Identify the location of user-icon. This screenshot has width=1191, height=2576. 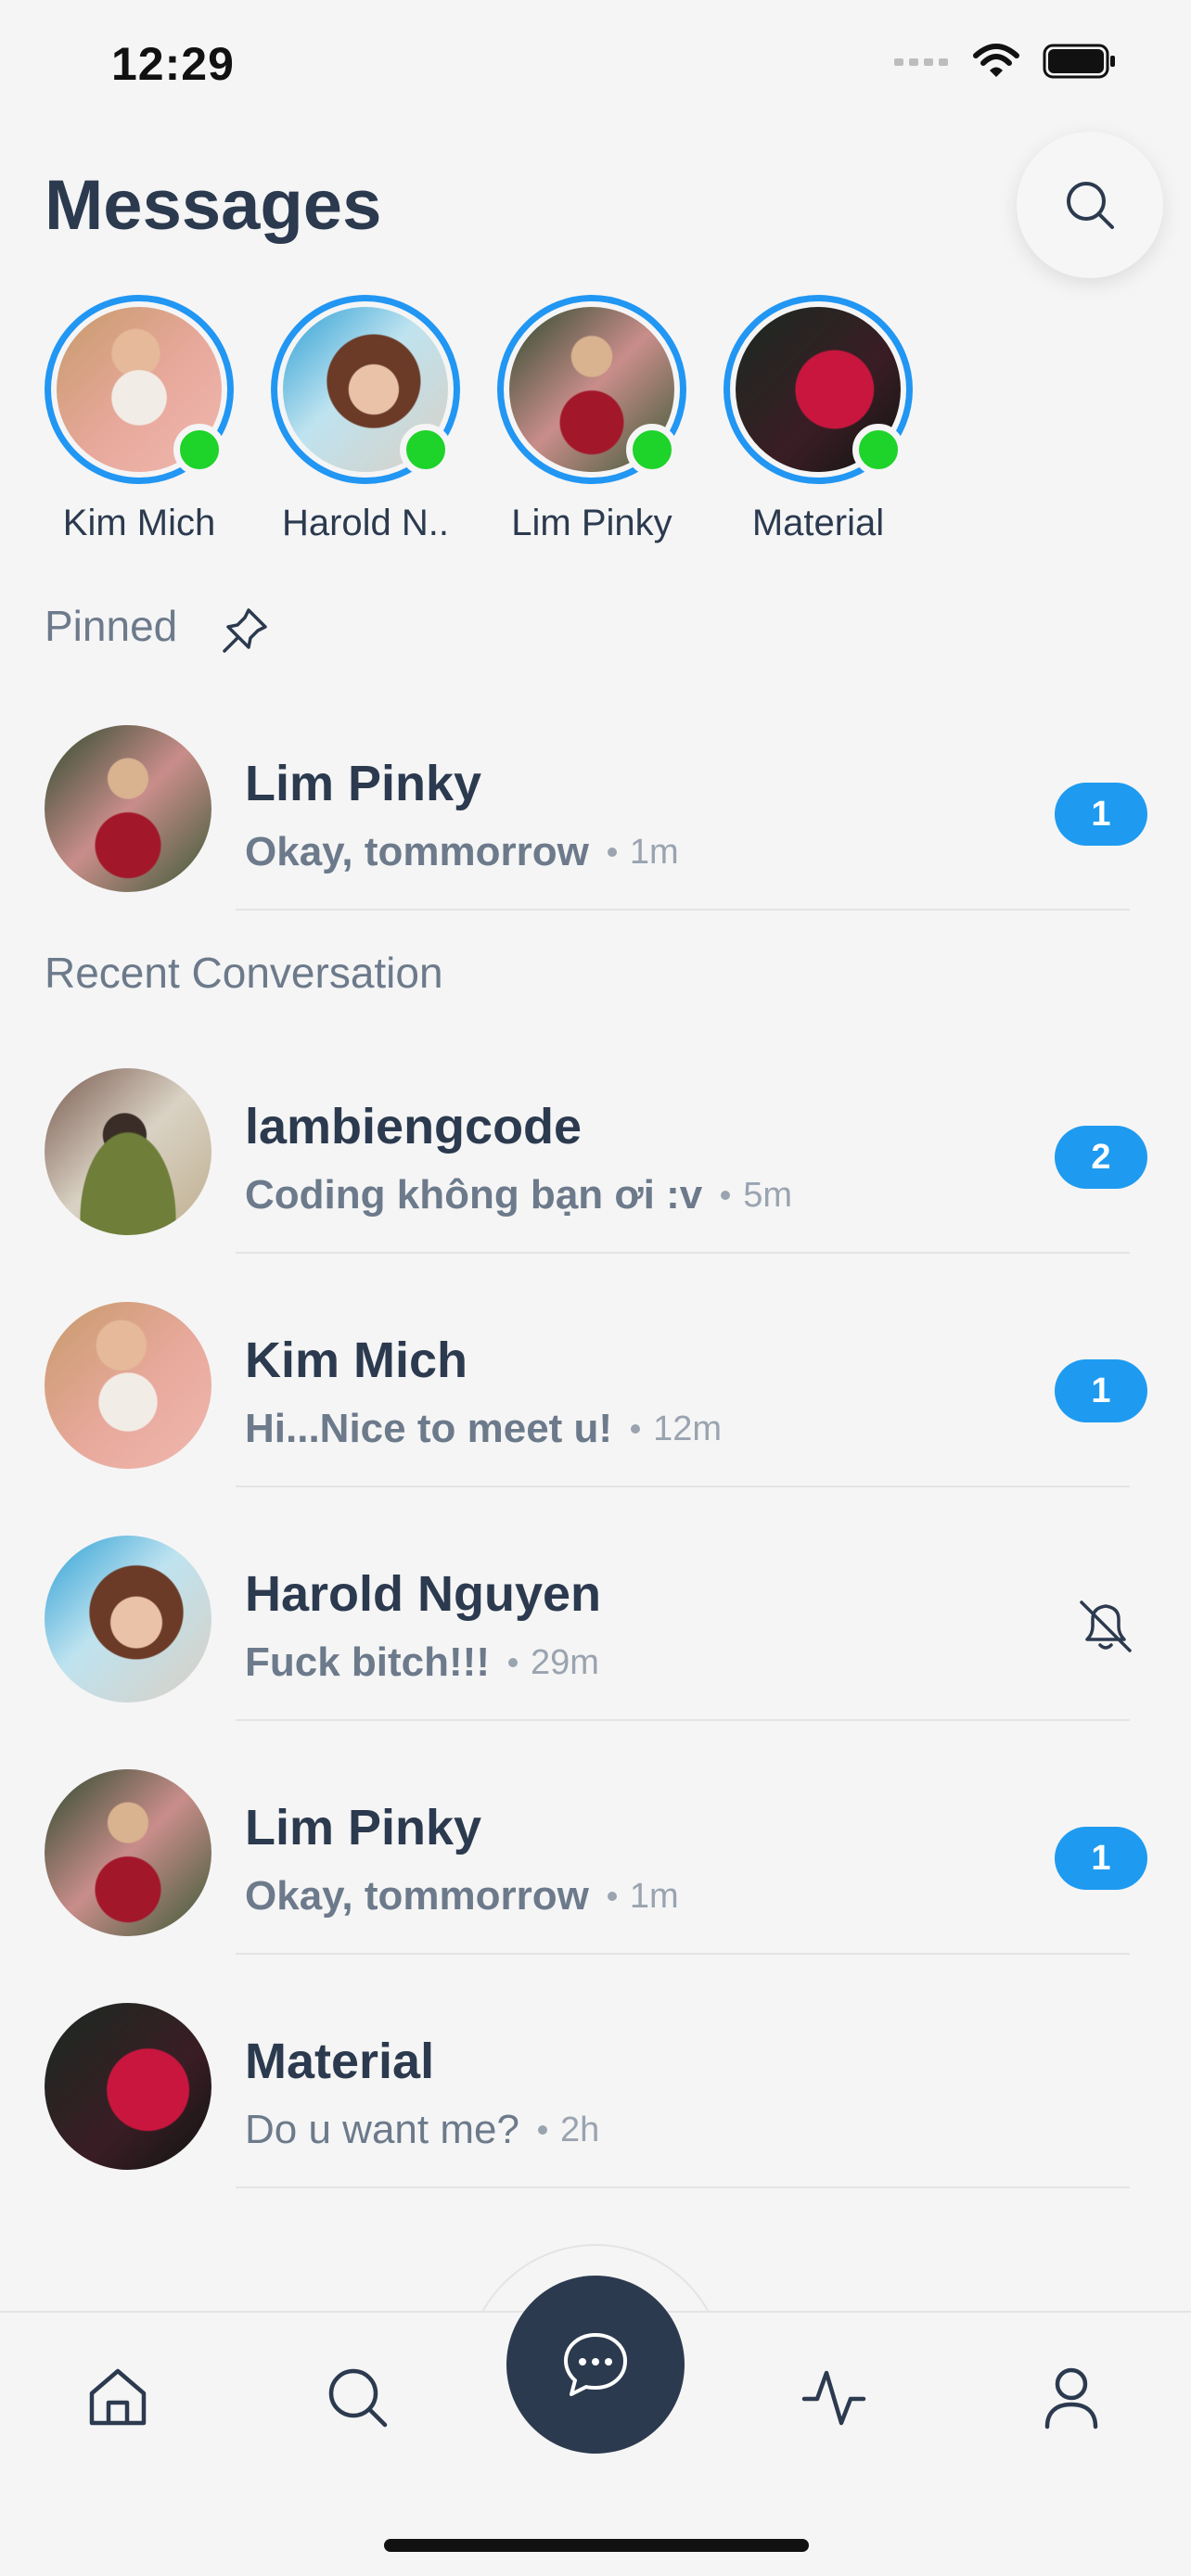
(1071, 2398).